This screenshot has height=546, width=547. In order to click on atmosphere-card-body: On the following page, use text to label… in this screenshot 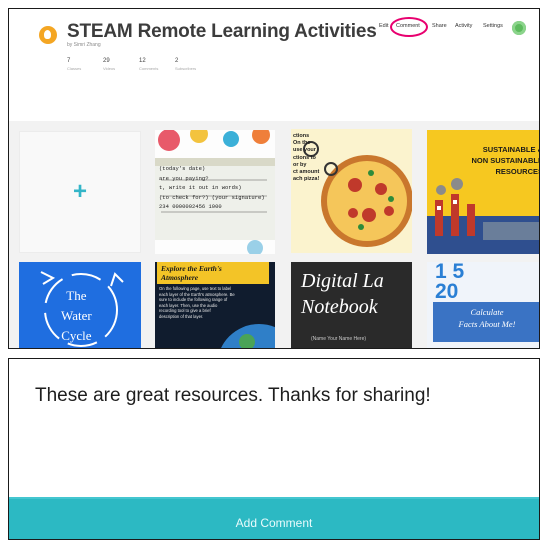, I will do `click(197, 302)`.